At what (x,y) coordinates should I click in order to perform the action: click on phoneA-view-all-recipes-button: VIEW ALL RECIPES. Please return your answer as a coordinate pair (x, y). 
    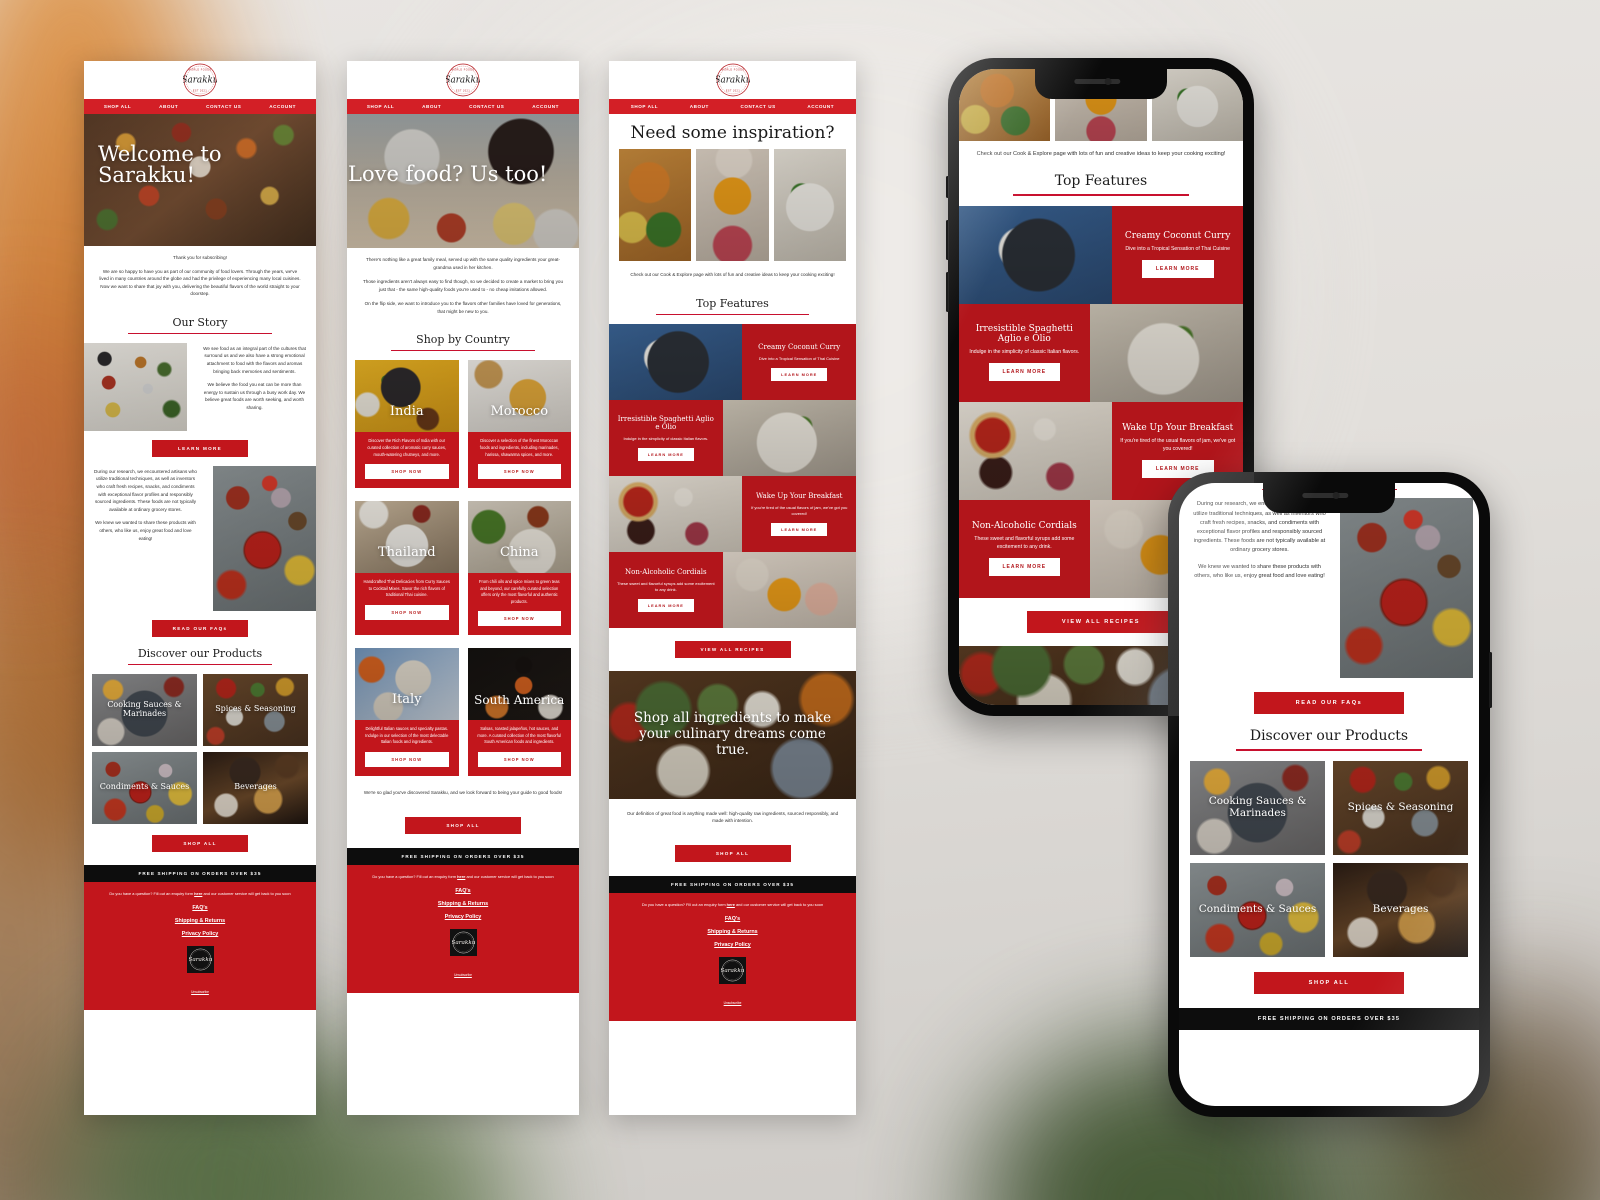
    Looking at the image, I should click on (1101, 621).